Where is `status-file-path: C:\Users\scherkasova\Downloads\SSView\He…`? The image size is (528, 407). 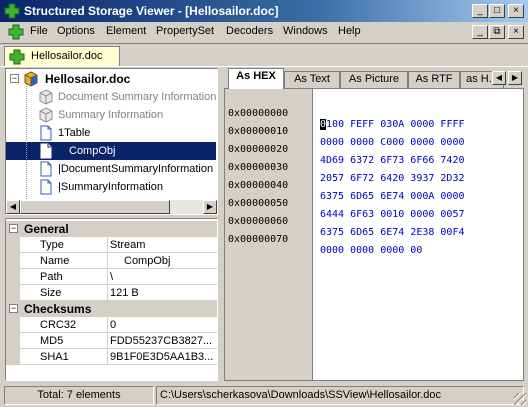 status-file-path: C:\Users\scherkasova\Downloads\SSView\He… is located at coordinates (340, 395).